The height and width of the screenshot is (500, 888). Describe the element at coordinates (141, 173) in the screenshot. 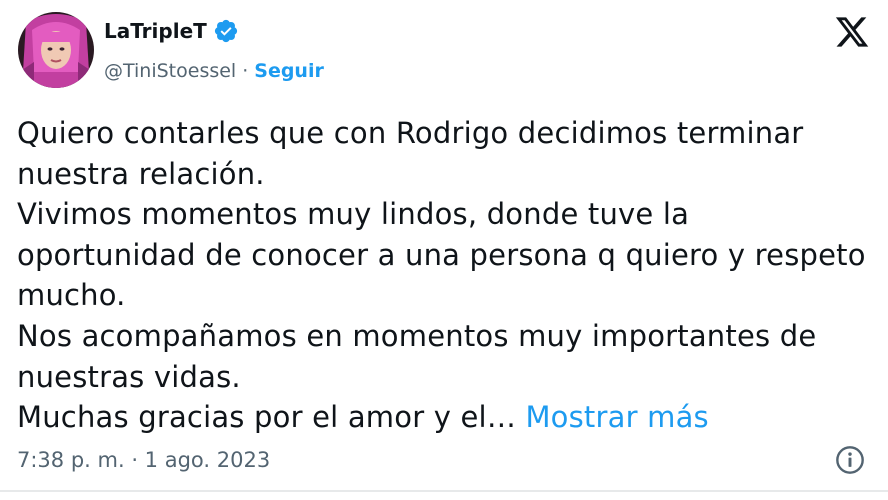

I see `tweet-line: nuestra relación.` at that location.